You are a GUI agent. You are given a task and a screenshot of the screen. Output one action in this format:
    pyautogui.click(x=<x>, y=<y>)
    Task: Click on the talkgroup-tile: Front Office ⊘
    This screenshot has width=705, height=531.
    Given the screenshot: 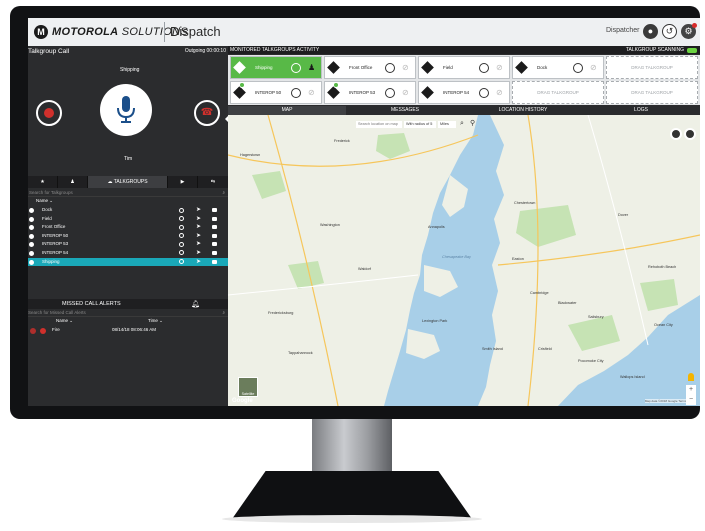 What is the action you would take?
    pyautogui.click(x=370, y=67)
    